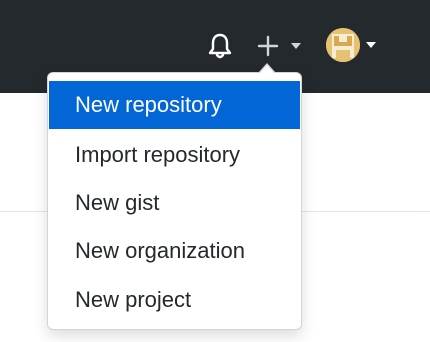 The image size is (430, 342). What do you see at coordinates (174, 155) in the screenshot?
I see `menu-item-import-repository: Import repository` at bounding box center [174, 155].